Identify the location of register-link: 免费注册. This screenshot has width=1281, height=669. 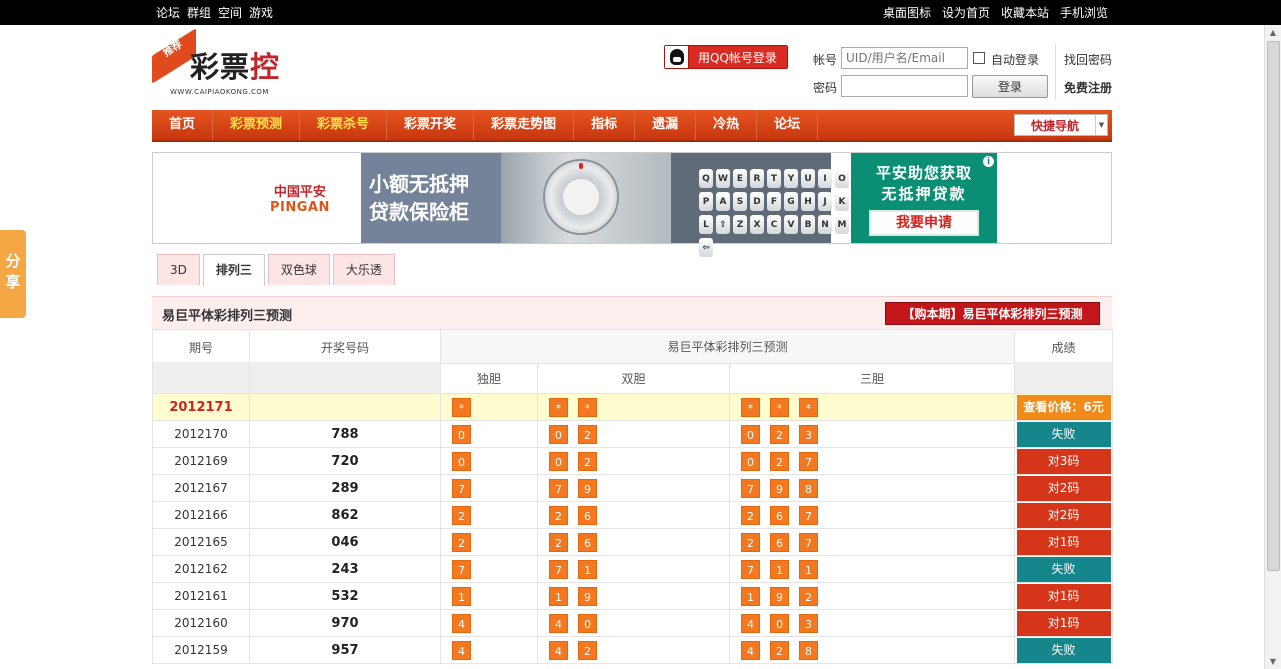
(1088, 87).